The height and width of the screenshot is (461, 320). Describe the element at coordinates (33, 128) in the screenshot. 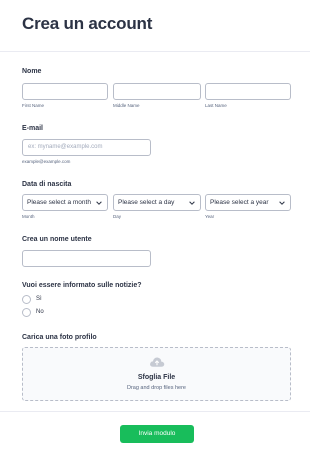

I see `email-label: E-mail` at that location.